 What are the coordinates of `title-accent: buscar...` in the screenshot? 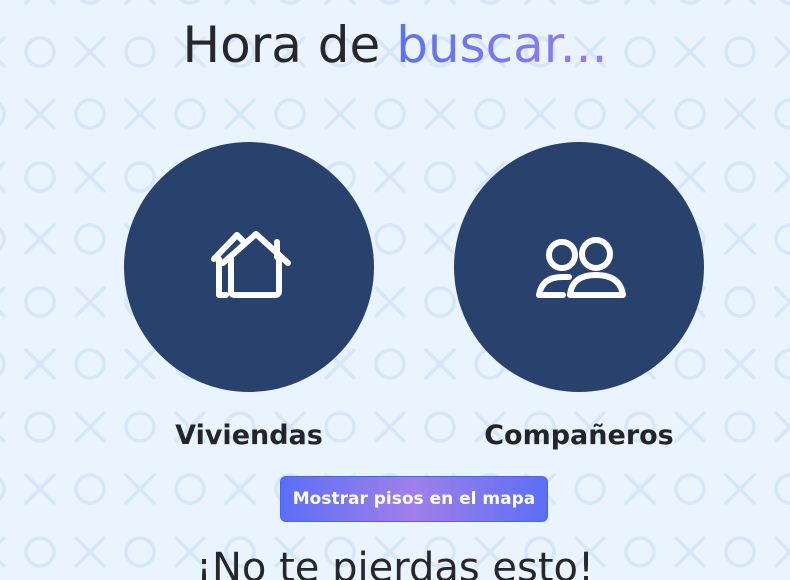 It's located at (502, 45).